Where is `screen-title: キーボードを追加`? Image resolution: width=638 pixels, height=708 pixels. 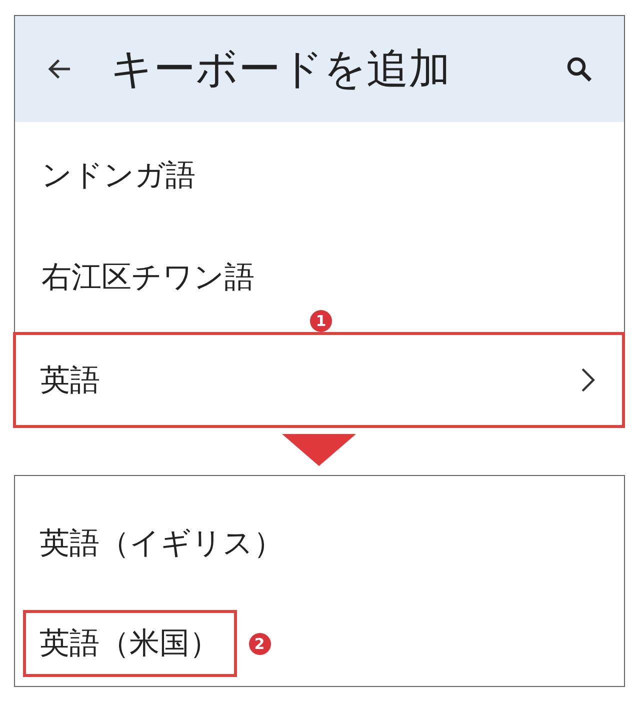
screen-title: キーボードを追加 is located at coordinates (281, 69).